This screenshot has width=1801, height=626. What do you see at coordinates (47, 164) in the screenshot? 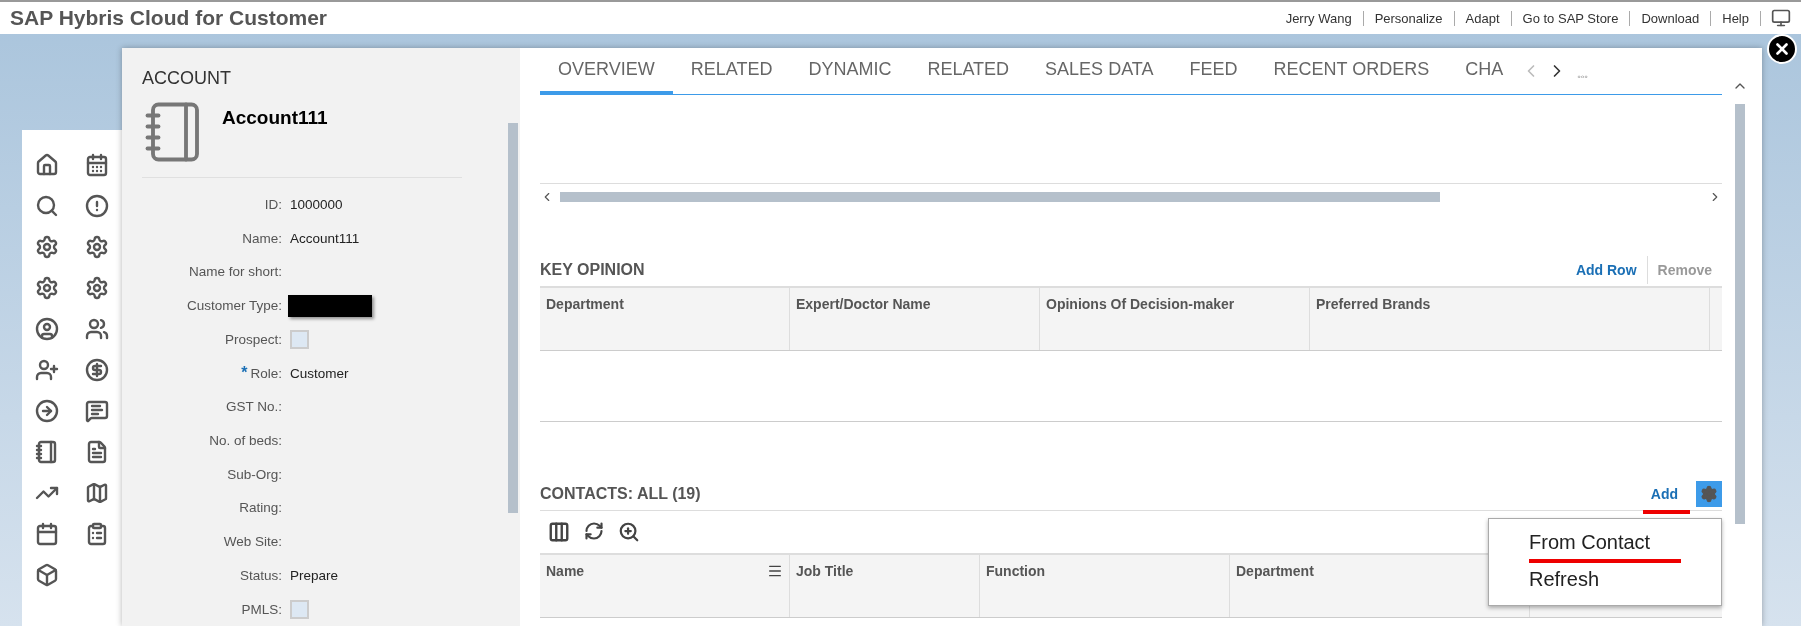
I see `home-icon` at bounding box center [47, 164].